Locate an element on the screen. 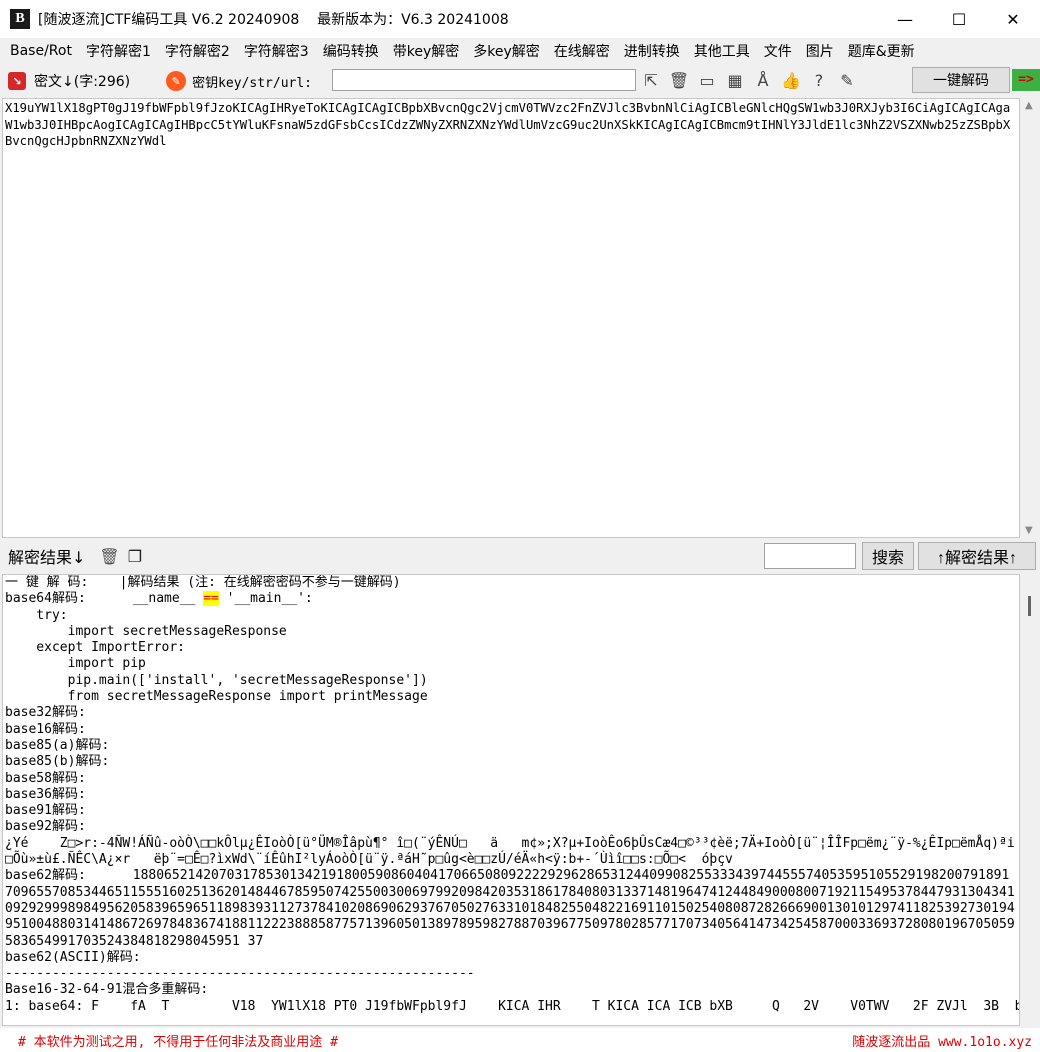 Image resolution: width=1040 pixels, height=1052 pixels. one-click-decode-button: 一键解码 is located at coordinates (961, 80).